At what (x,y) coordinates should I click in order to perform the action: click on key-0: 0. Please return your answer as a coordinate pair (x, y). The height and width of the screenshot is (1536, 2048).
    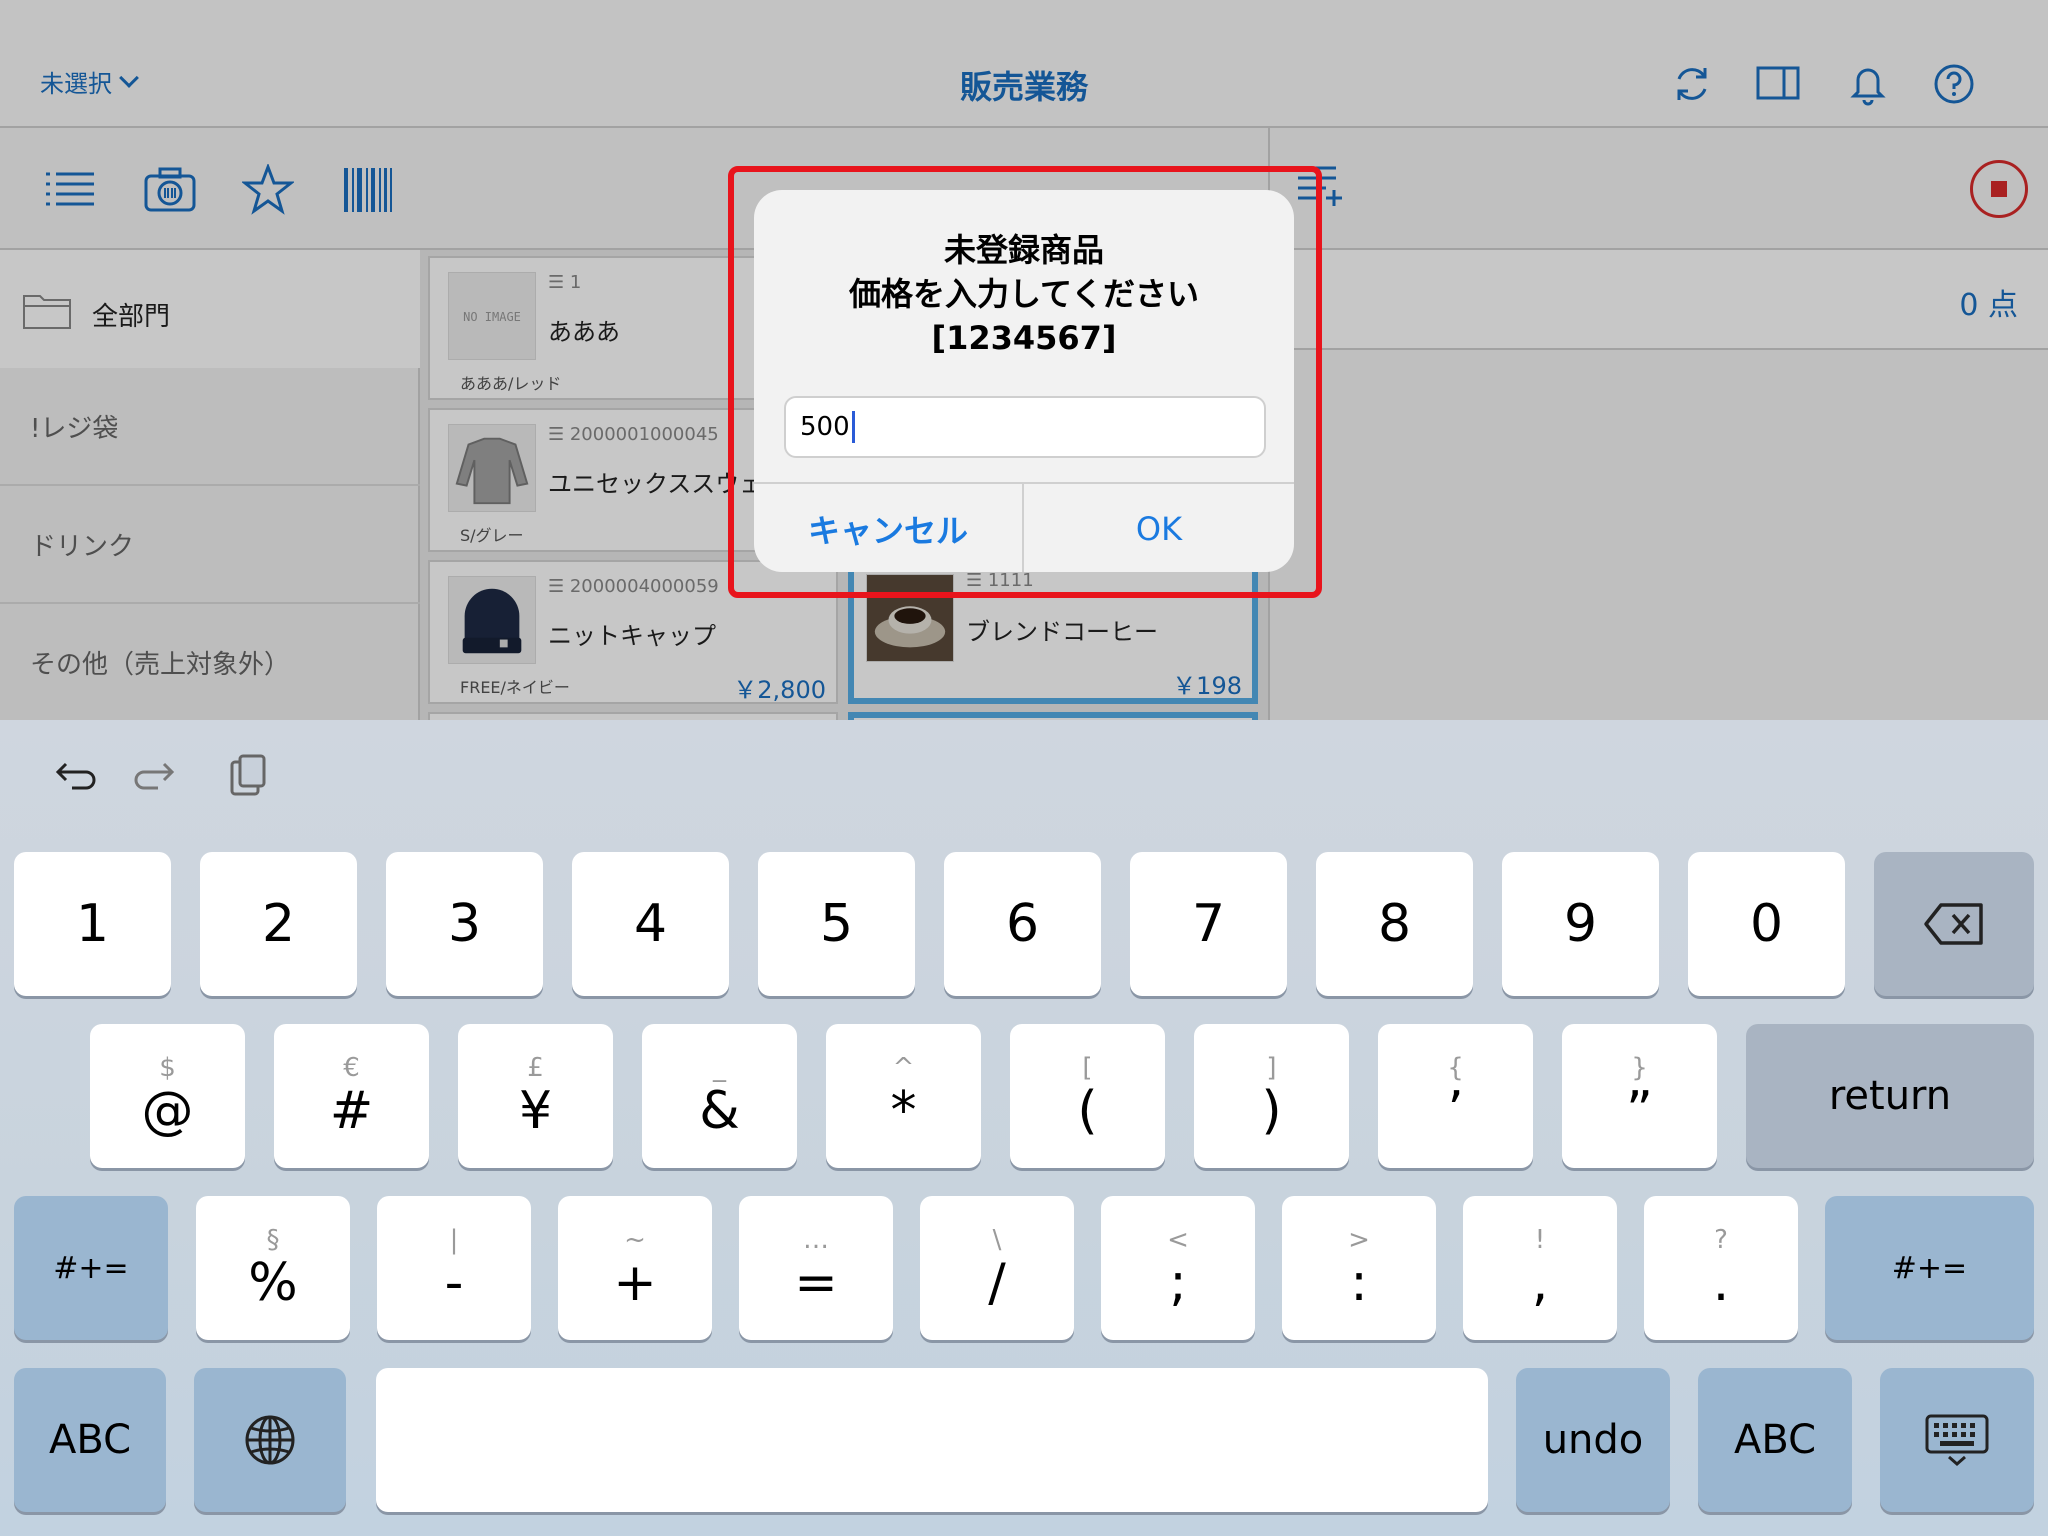
    Looking at the image, I should click on (1766, 924).